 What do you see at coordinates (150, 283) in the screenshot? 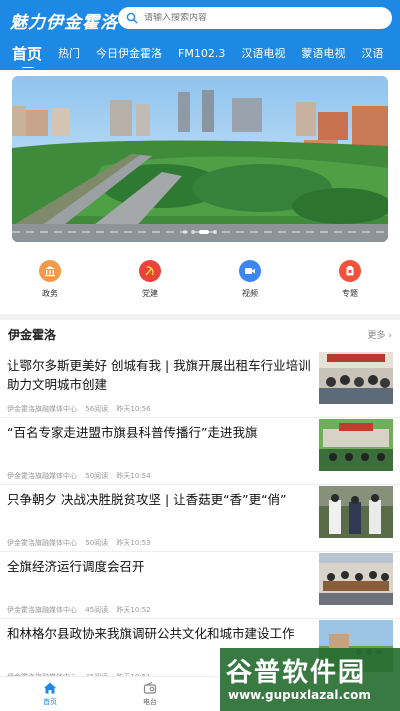
I see `quick-nav-party: 党建` at bounding box center [150, 283].